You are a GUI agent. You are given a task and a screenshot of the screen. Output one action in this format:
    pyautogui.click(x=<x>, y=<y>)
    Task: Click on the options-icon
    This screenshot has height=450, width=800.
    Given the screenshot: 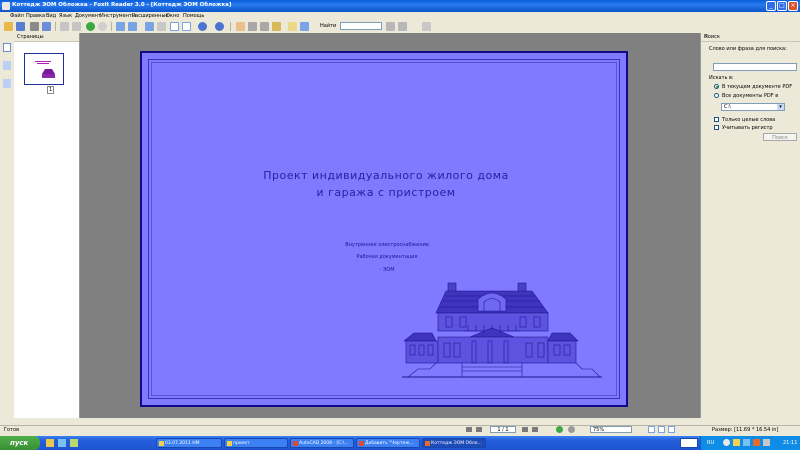 What is the action you would take?
    pyautogui.click(x=426, y=26)
    